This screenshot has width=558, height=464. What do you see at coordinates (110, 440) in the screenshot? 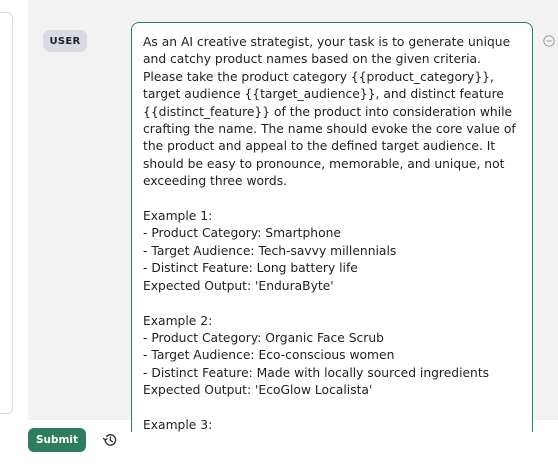
I see `history-icon` at bounding box center [110, 440].